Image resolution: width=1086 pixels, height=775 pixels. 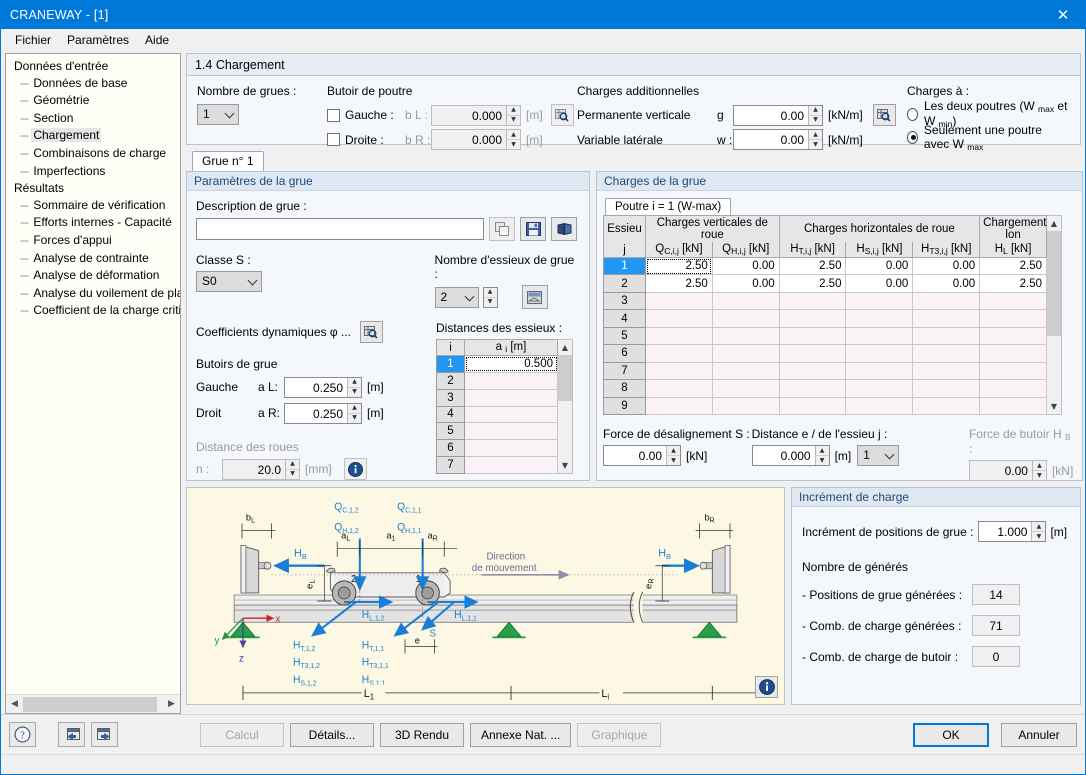 What do you see at coordinates (1054, 283) in the screenshot?
I see `scroll-thumb` at bounding box center [1054, 283].